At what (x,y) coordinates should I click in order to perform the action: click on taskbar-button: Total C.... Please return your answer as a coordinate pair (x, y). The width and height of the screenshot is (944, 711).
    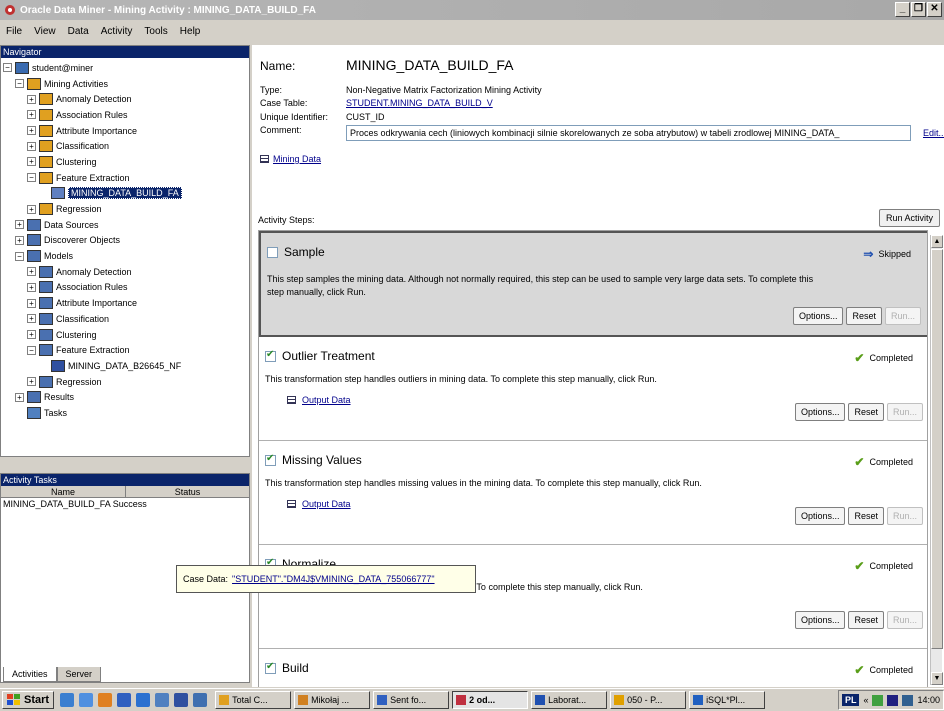
    Looking at the image, I should click on (253, 700).